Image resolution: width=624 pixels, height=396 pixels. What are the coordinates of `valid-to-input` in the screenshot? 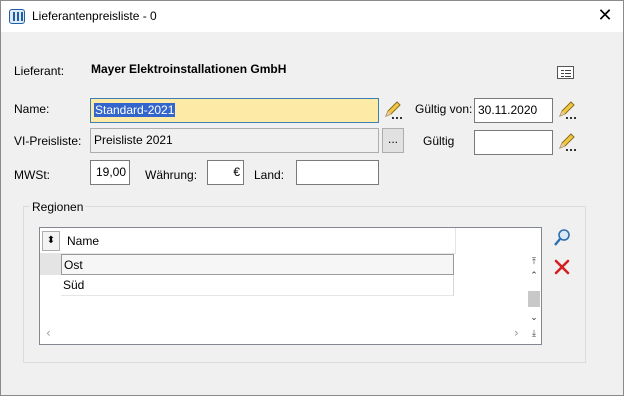 It's located at (513, 142).